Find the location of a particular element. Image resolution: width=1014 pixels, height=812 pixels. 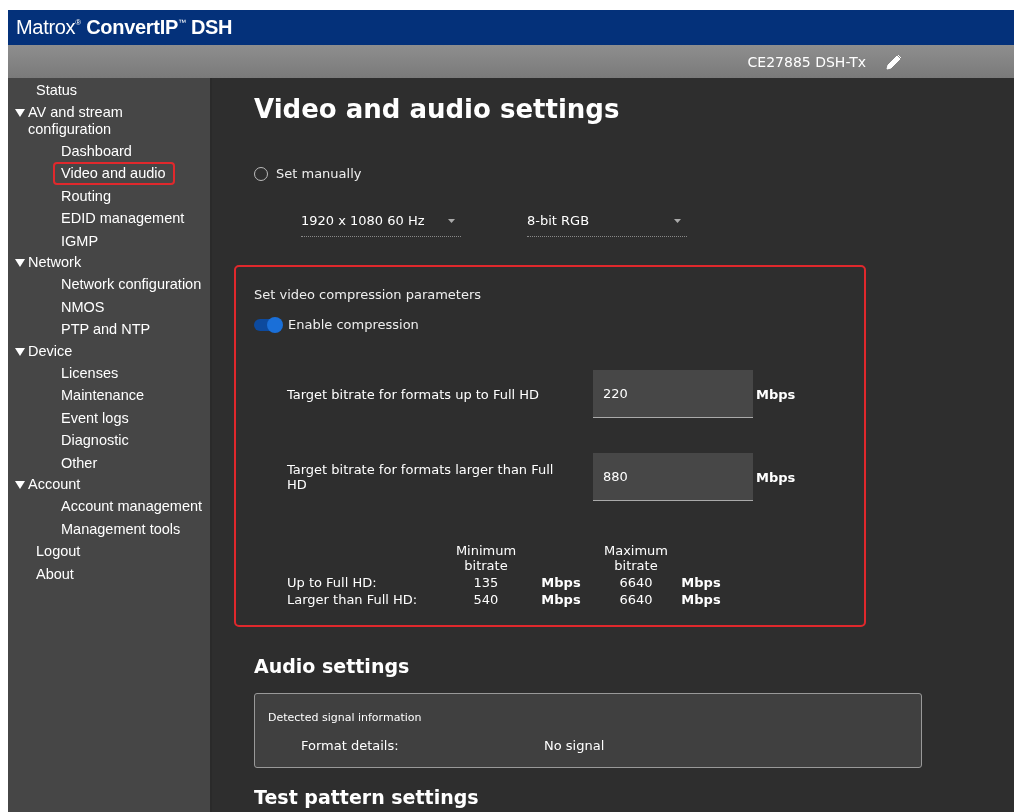

column-header: Minimum bitrate is located at coordinates (486, 558).